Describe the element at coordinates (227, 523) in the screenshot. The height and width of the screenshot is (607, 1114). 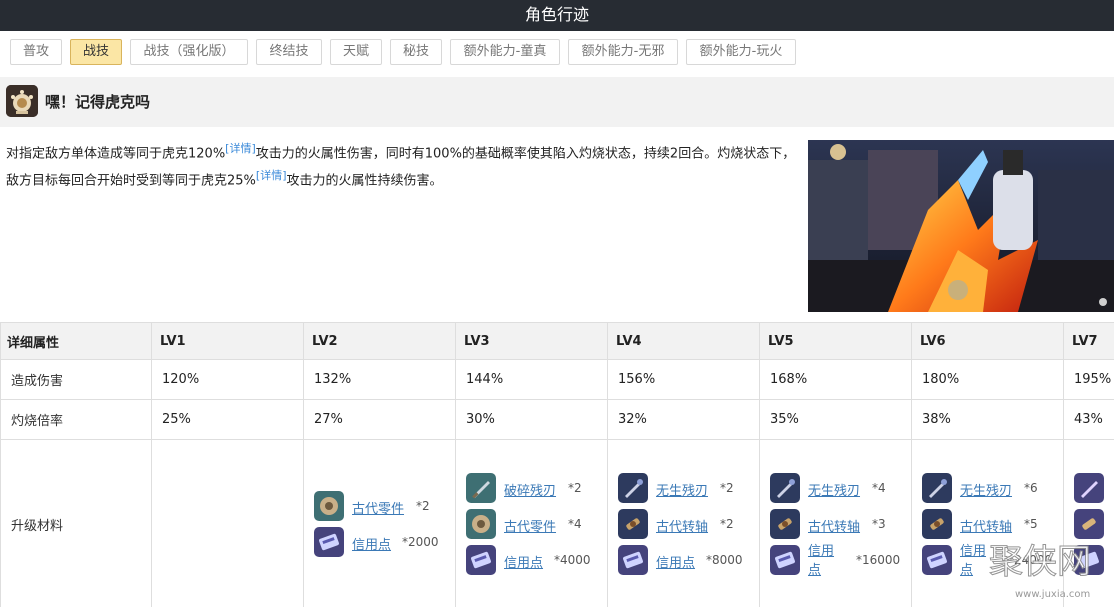
I see `materials-cell` at that location.